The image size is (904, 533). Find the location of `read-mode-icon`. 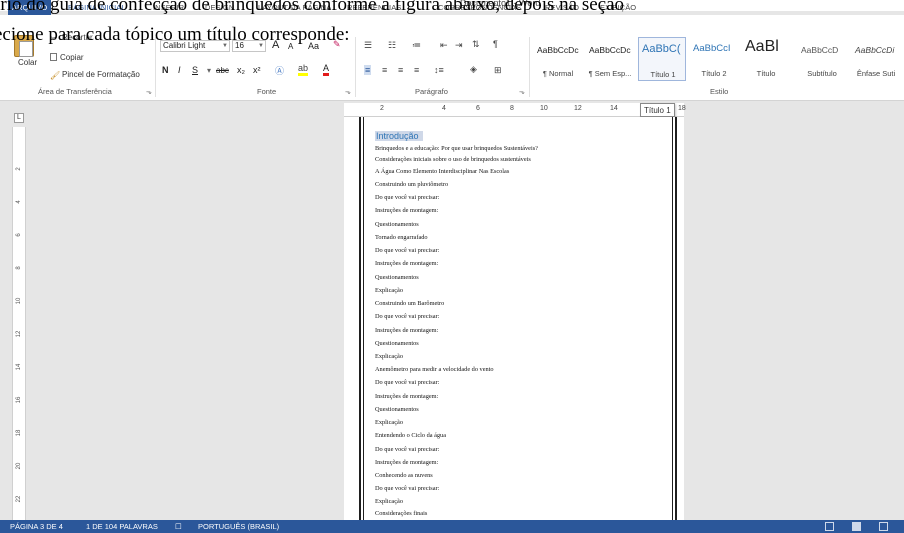

read-mode-icon is located at coordinates (829, 526).